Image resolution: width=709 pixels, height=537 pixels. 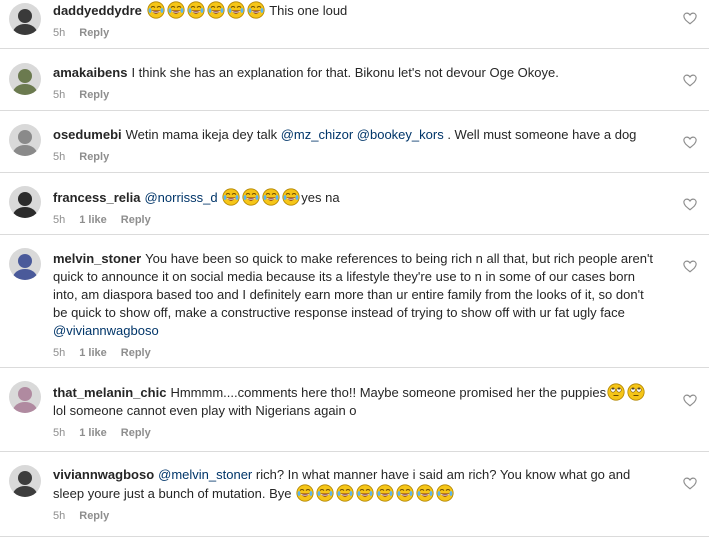 What do you see at coordinates (96, 197) in the screenshot?
I see `comment-username: francess_relia` at bounding box center [96, 197].